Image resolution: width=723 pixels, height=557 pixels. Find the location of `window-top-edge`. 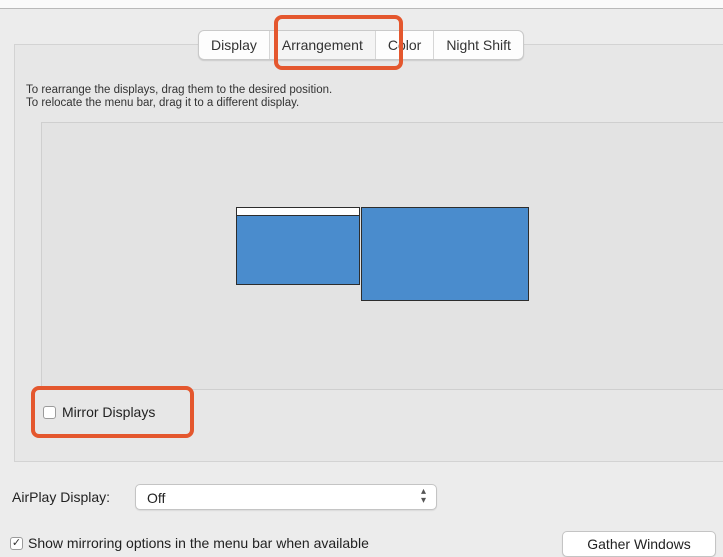

window-top-edge is located at coordinates (361, 4).